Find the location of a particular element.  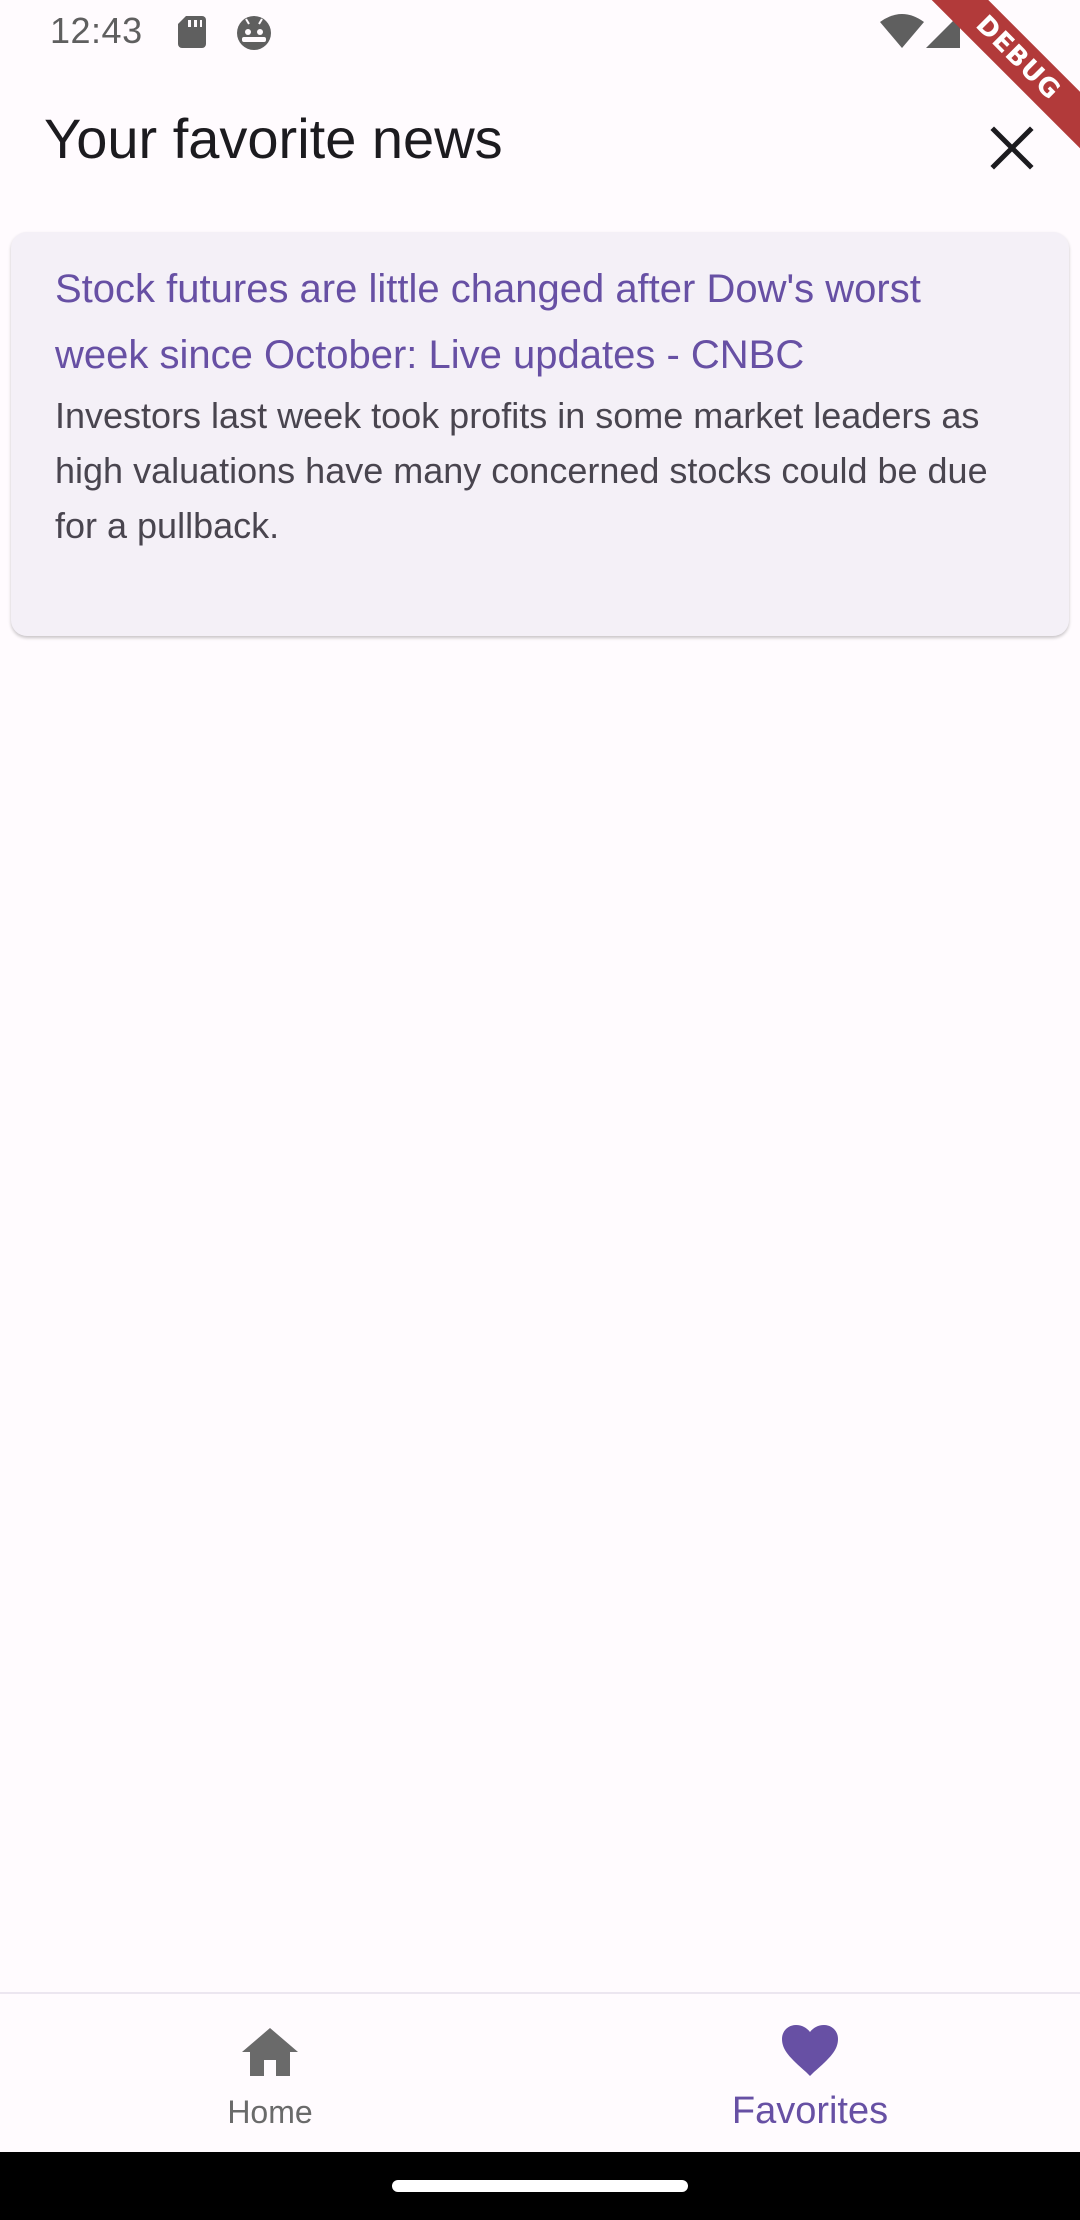

page-title: Your favorite news is located at coordinates (273, 138).